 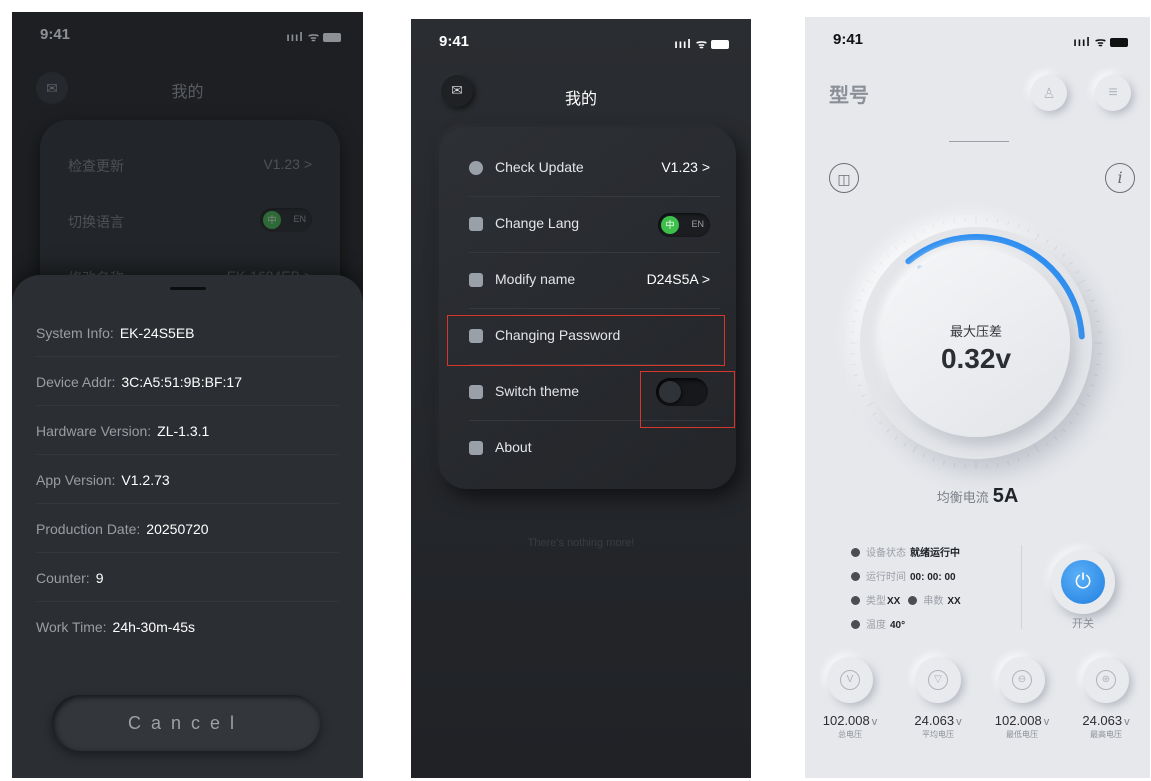 What do you see at coordinates (187, 578) in the screenshot?
I see `info-row-counter: Counter: 9` at bounding box center [187, 578].